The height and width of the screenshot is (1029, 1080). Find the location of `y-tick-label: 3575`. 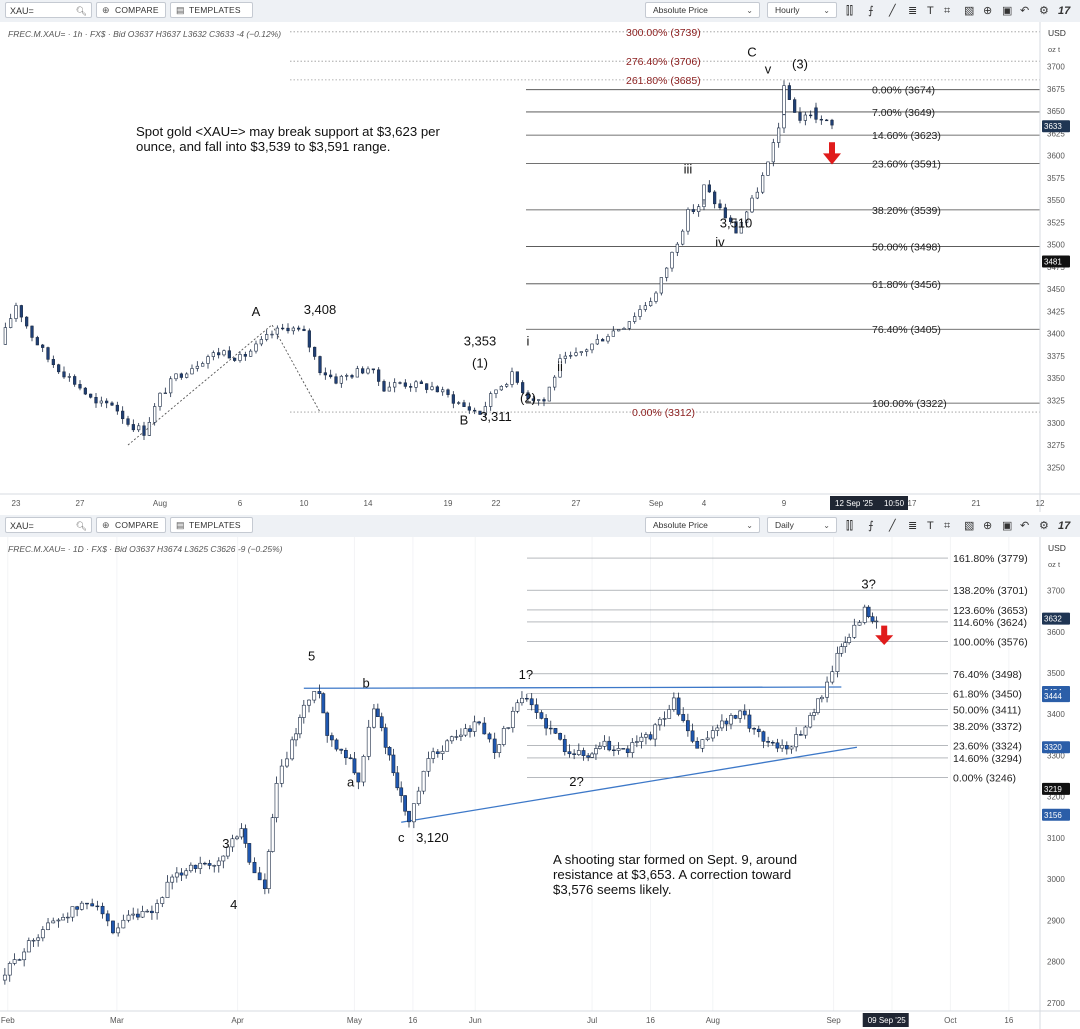

y-tick-label: 3575 is located at coordinates (1056, 178).